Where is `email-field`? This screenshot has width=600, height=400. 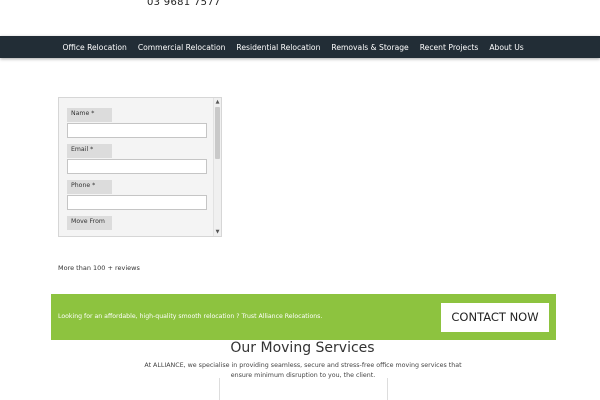 email-field is located at coordinates (137, 166).